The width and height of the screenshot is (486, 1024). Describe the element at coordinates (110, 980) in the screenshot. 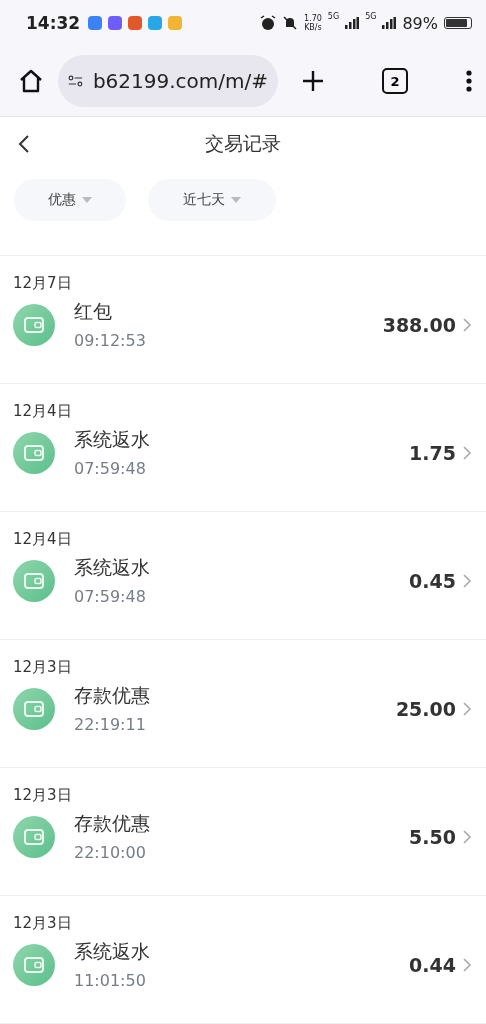

I see `transaction-time: 11:01:50` at that location.